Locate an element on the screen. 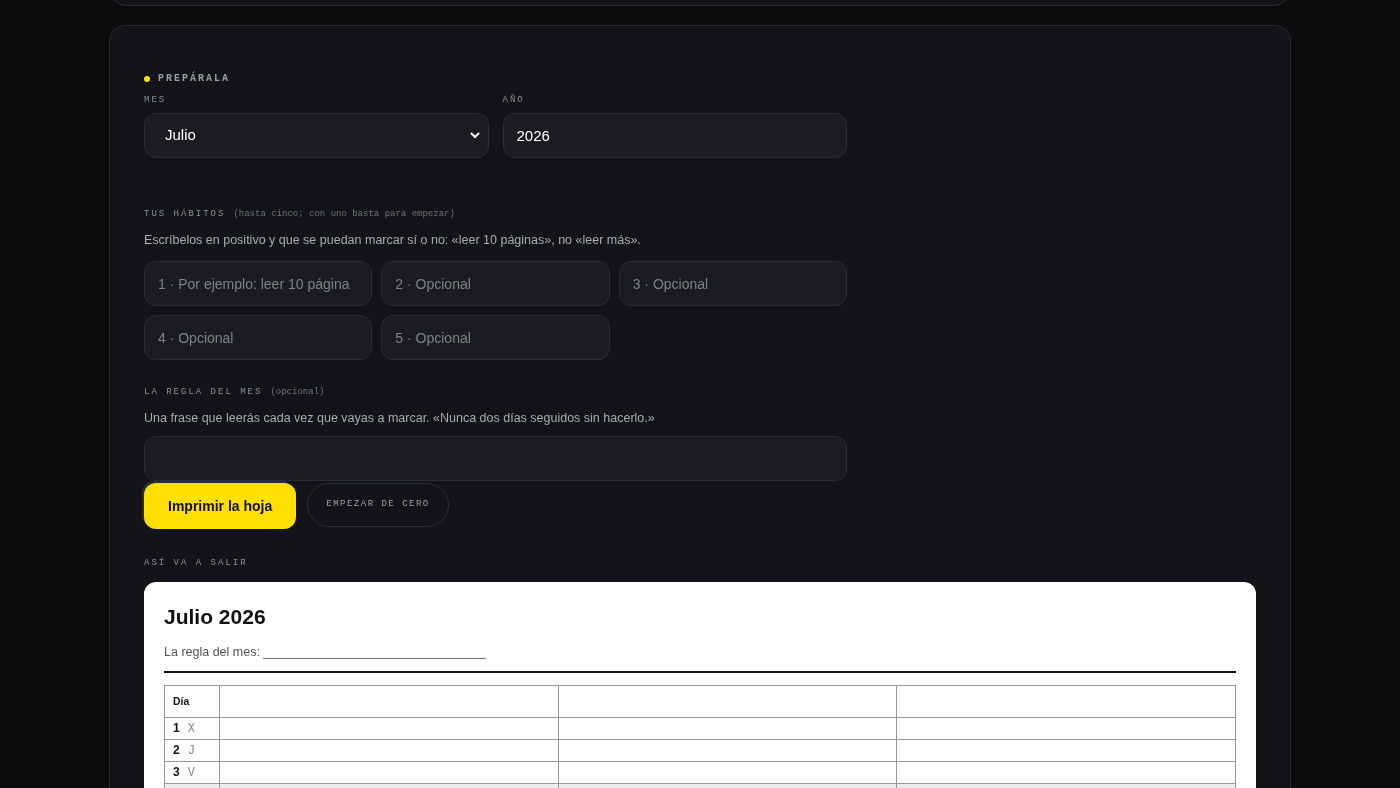 This screenshot has height=788, width=1400. field-note: (opcional) is located at coordinates (297, 392).